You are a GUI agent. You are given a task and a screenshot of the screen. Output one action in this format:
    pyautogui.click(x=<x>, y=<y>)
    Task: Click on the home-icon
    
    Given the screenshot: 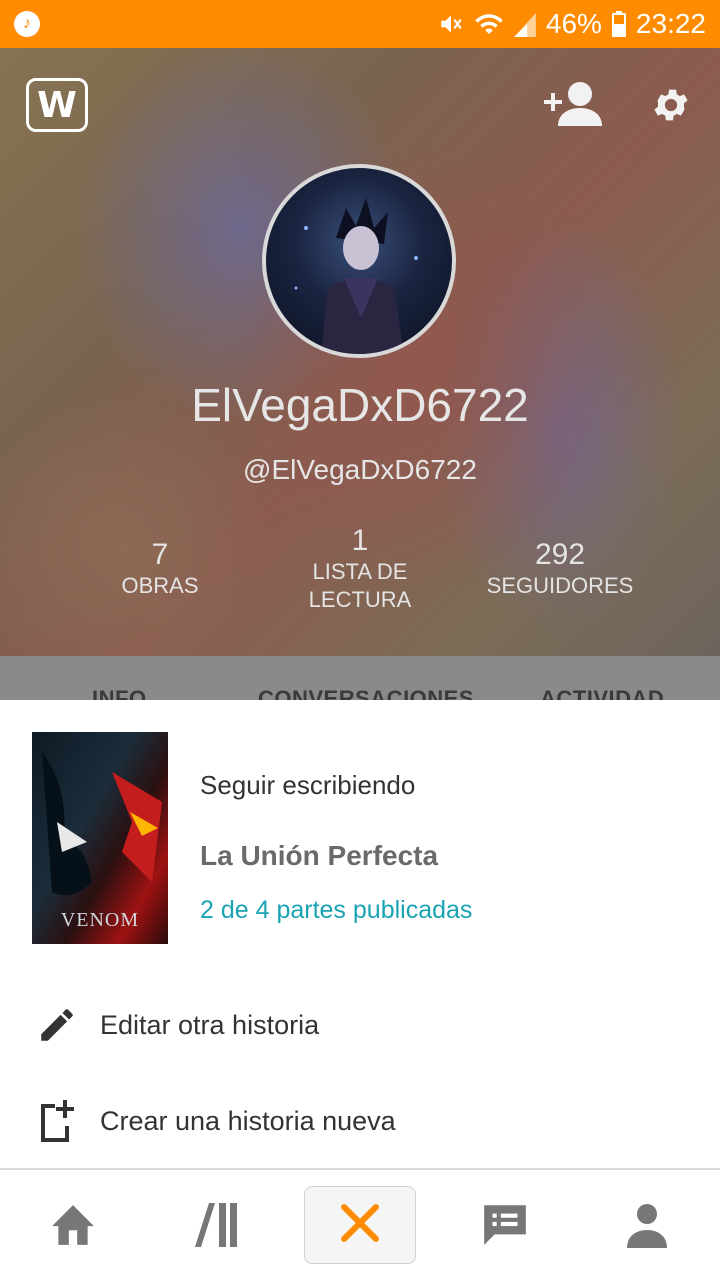 What is the action you would take?
    pyautogui.click(x=73, y=1226)
    